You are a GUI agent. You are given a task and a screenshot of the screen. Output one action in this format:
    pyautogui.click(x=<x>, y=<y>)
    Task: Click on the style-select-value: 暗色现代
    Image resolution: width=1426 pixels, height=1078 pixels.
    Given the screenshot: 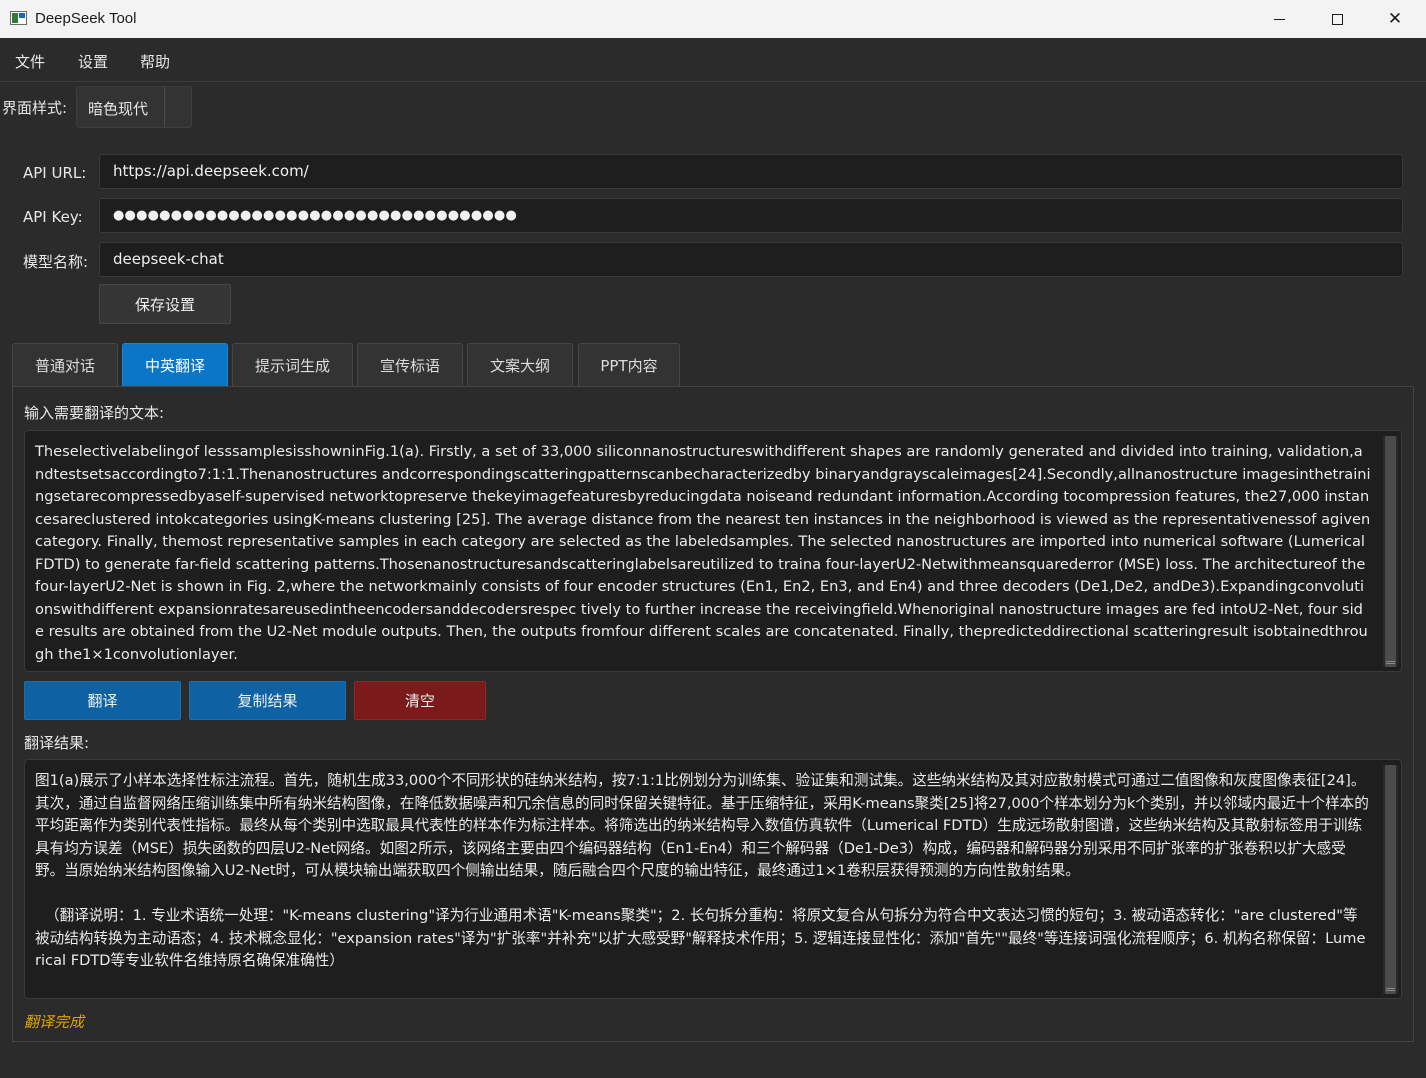 What is the action you would take?
    pyautogui.click(x=118, y=109)
    